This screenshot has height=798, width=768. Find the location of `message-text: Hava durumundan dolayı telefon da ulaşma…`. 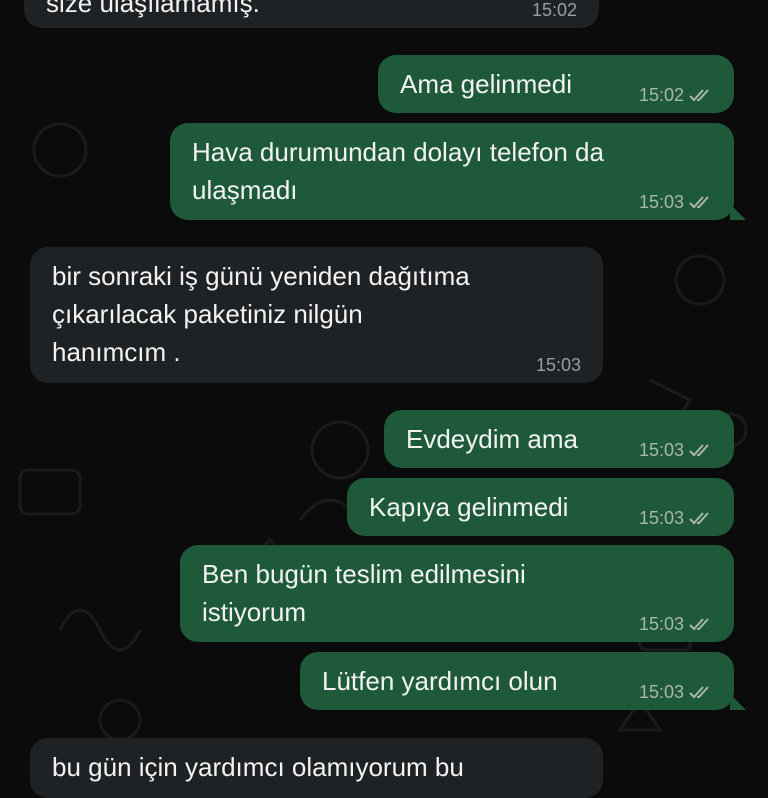

message-text: Hava durumundan dolayı telefon da ulaşma… is located at coordinates (398, 171).